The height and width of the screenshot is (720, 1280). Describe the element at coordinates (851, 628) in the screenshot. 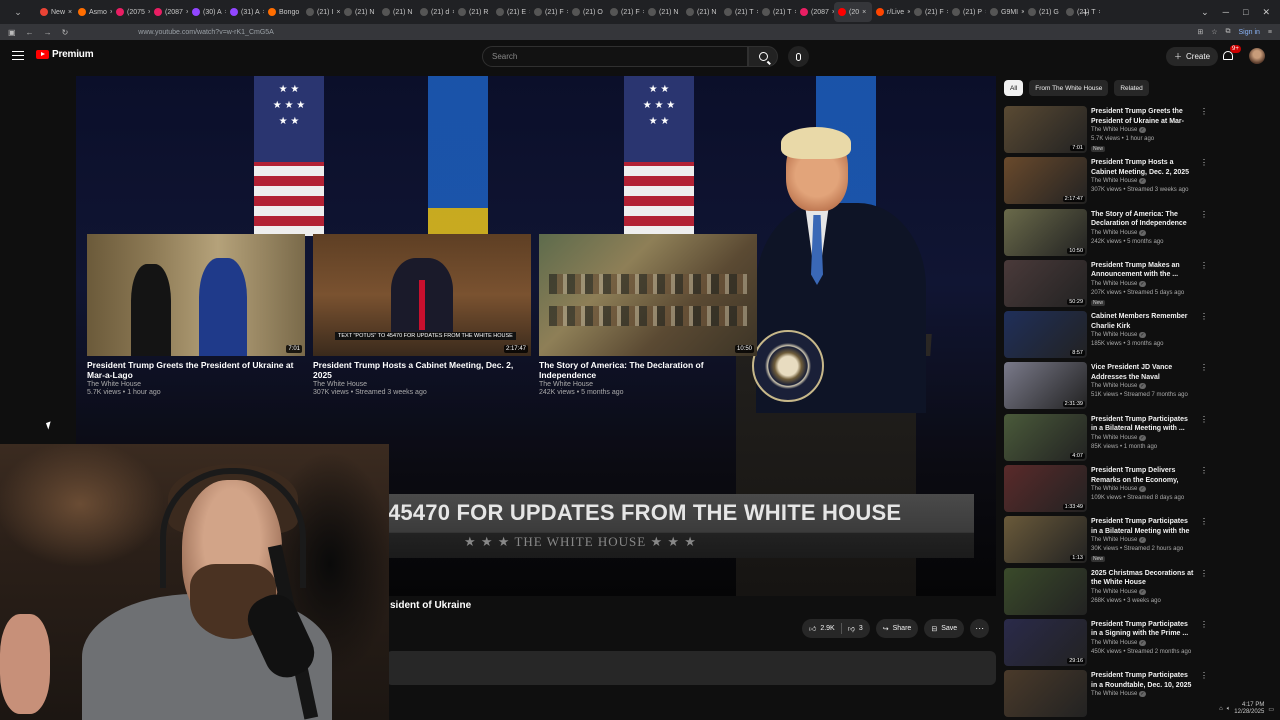

I see `dislike-icon: 👎︎` at that location.